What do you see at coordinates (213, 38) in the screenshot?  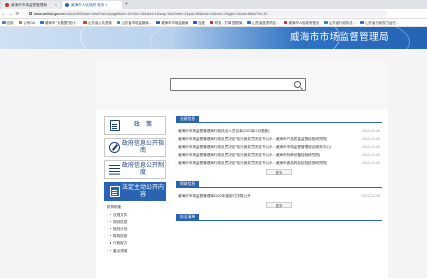 I see `site-header-banner: 威海市市场监督管理局` at bounding box center [213, 38].